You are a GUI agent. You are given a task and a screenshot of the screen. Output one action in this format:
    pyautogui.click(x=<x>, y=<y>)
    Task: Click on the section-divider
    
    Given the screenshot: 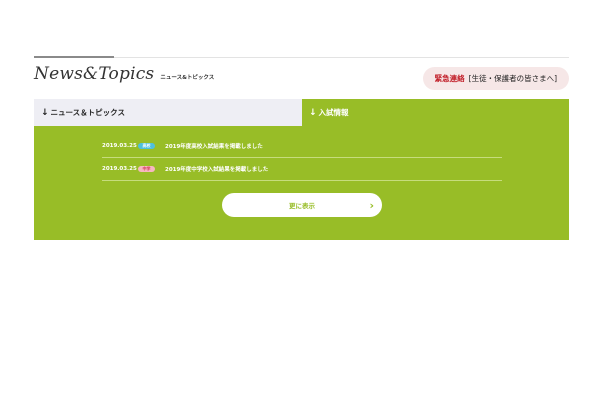 What is the action you would take?
    pyautogui.click(x=301, y=57)
    